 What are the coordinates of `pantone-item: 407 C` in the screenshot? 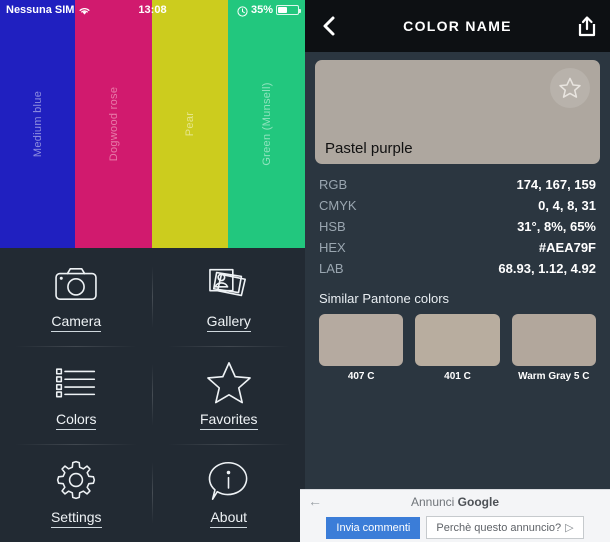 It's located at (361, 348).